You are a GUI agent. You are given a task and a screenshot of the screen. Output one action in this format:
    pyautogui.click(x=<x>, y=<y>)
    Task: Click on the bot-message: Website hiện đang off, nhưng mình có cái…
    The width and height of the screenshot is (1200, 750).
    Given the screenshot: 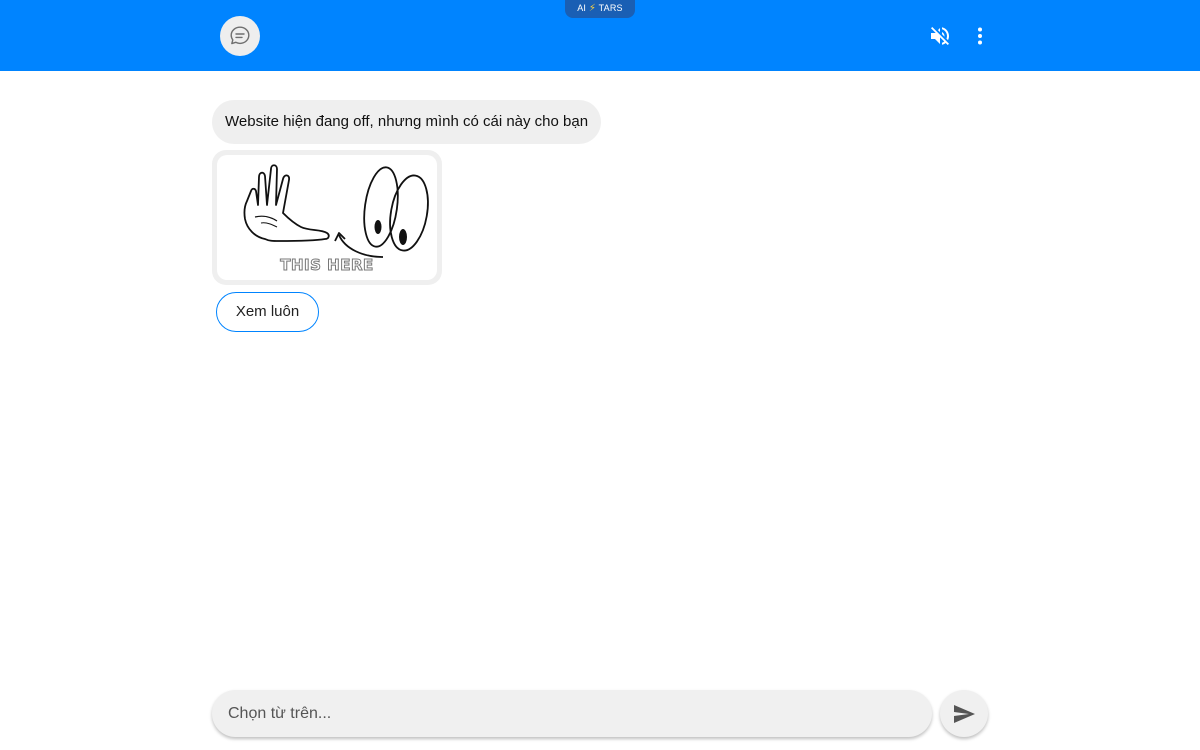 What is the action you would take?
    pyautogui.click(x=407, y=122)
    